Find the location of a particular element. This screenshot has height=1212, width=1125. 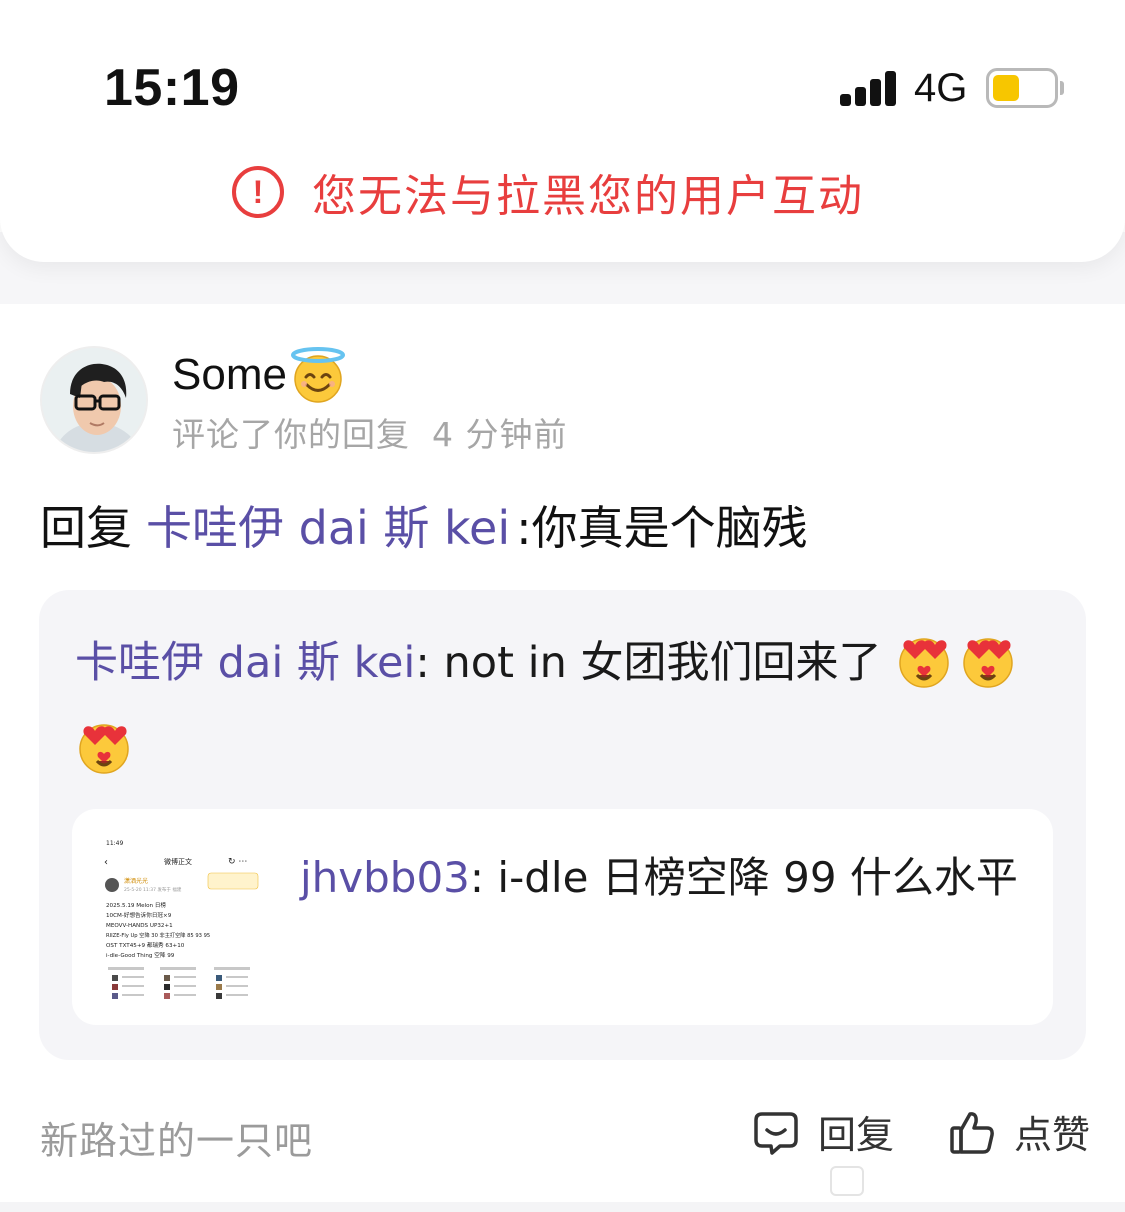

original-post-text: jhvbb03: i-dle 日榜空降 99 什么水平 is located at coordinates (660, 878).